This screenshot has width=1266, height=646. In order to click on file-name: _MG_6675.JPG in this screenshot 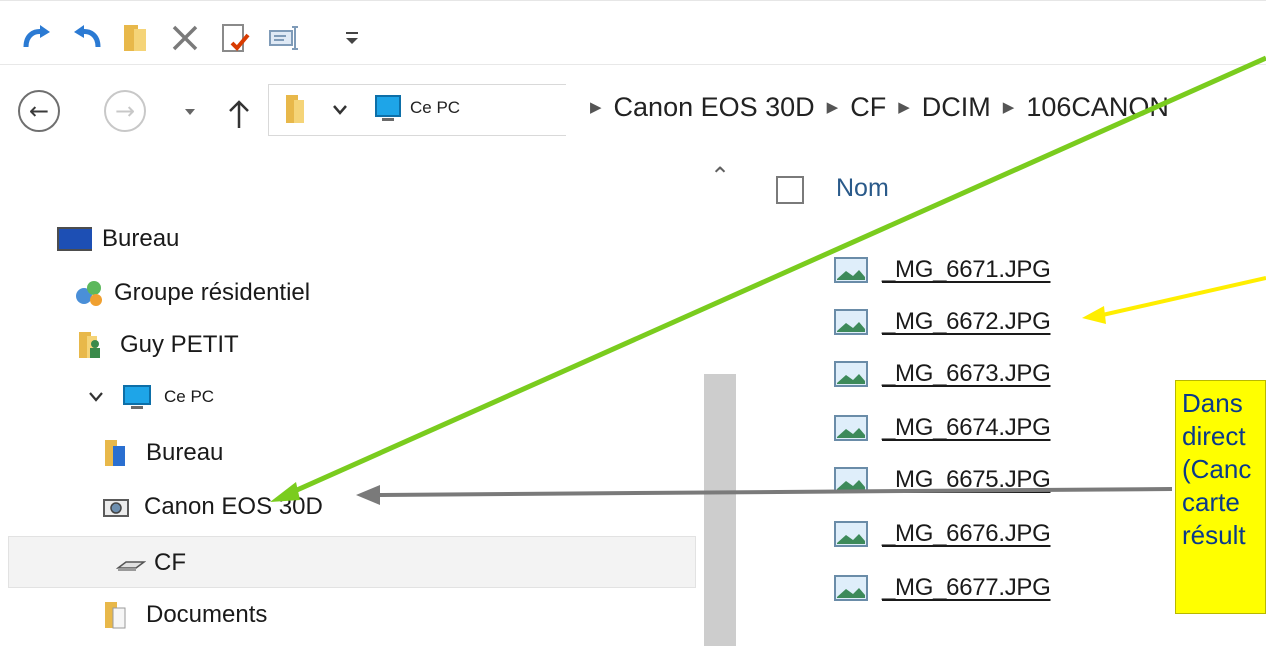, I will do `click(966, 479)`.